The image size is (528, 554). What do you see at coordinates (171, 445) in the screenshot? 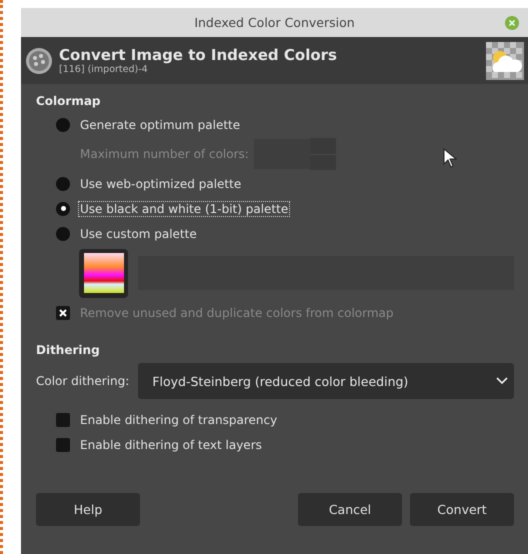
I see `checkbox-label: Enable dithering of text layers` at bounding box center [171, 445].